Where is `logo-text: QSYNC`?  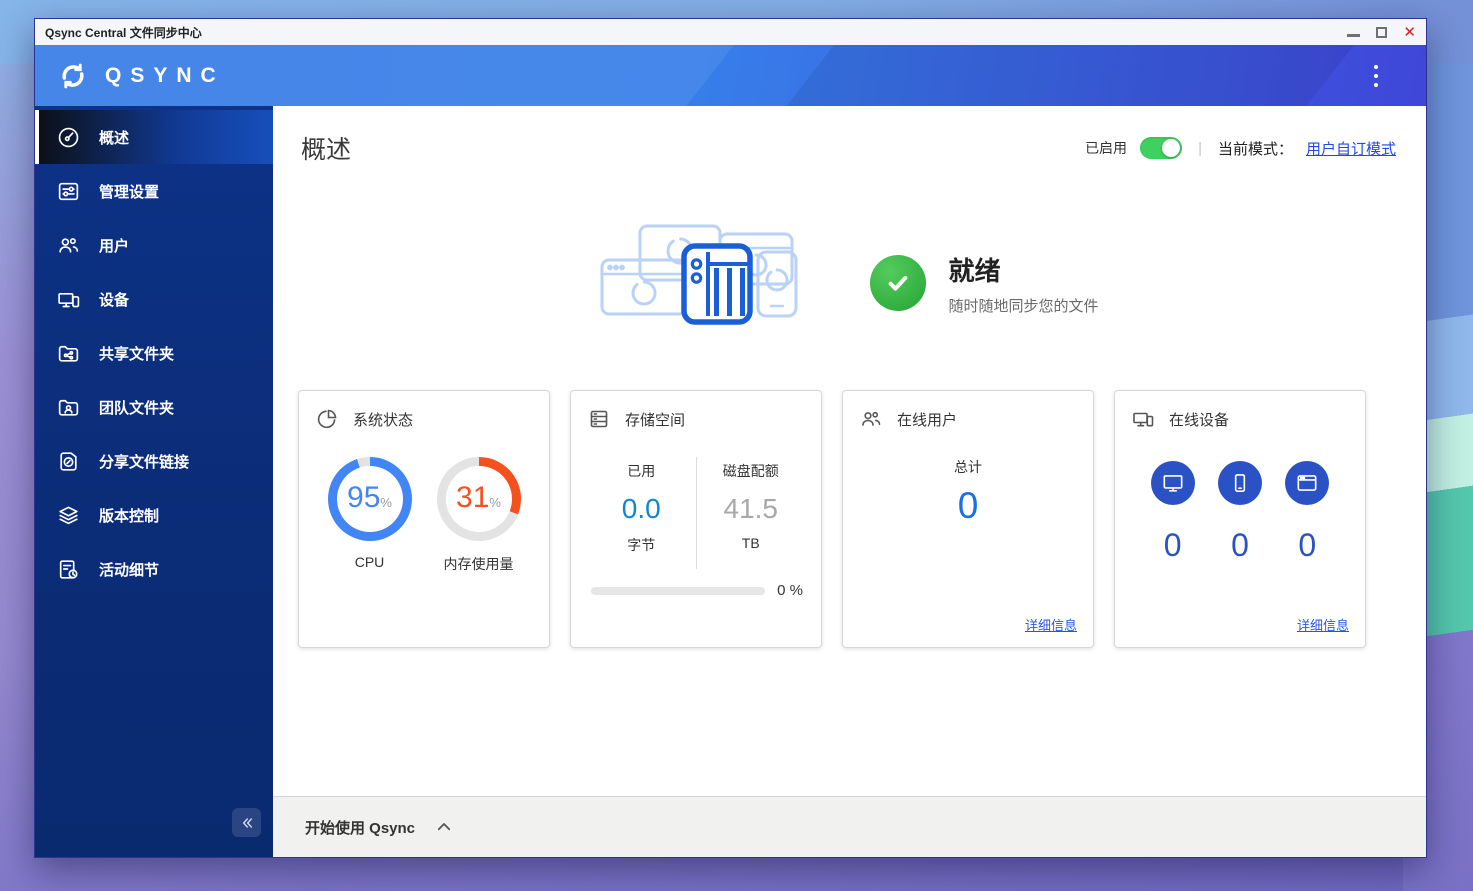
logo-text: QSYNC is located at coordinates (165, 75).